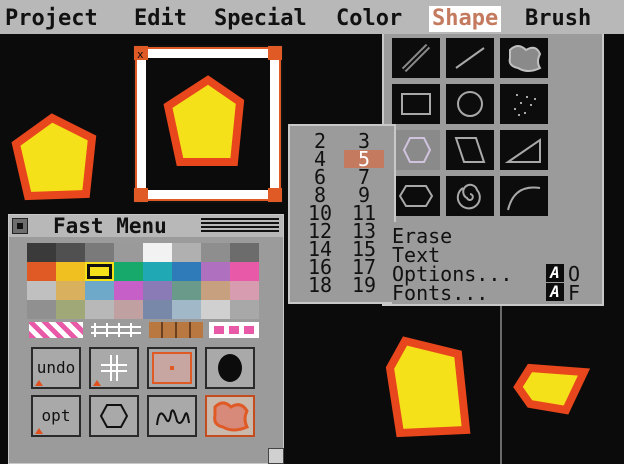 The height and width of the screenshot is (464, 624). Describe the element at coordinates (260, 19) in the screenshot. I see `menu-special: Special` at that location.